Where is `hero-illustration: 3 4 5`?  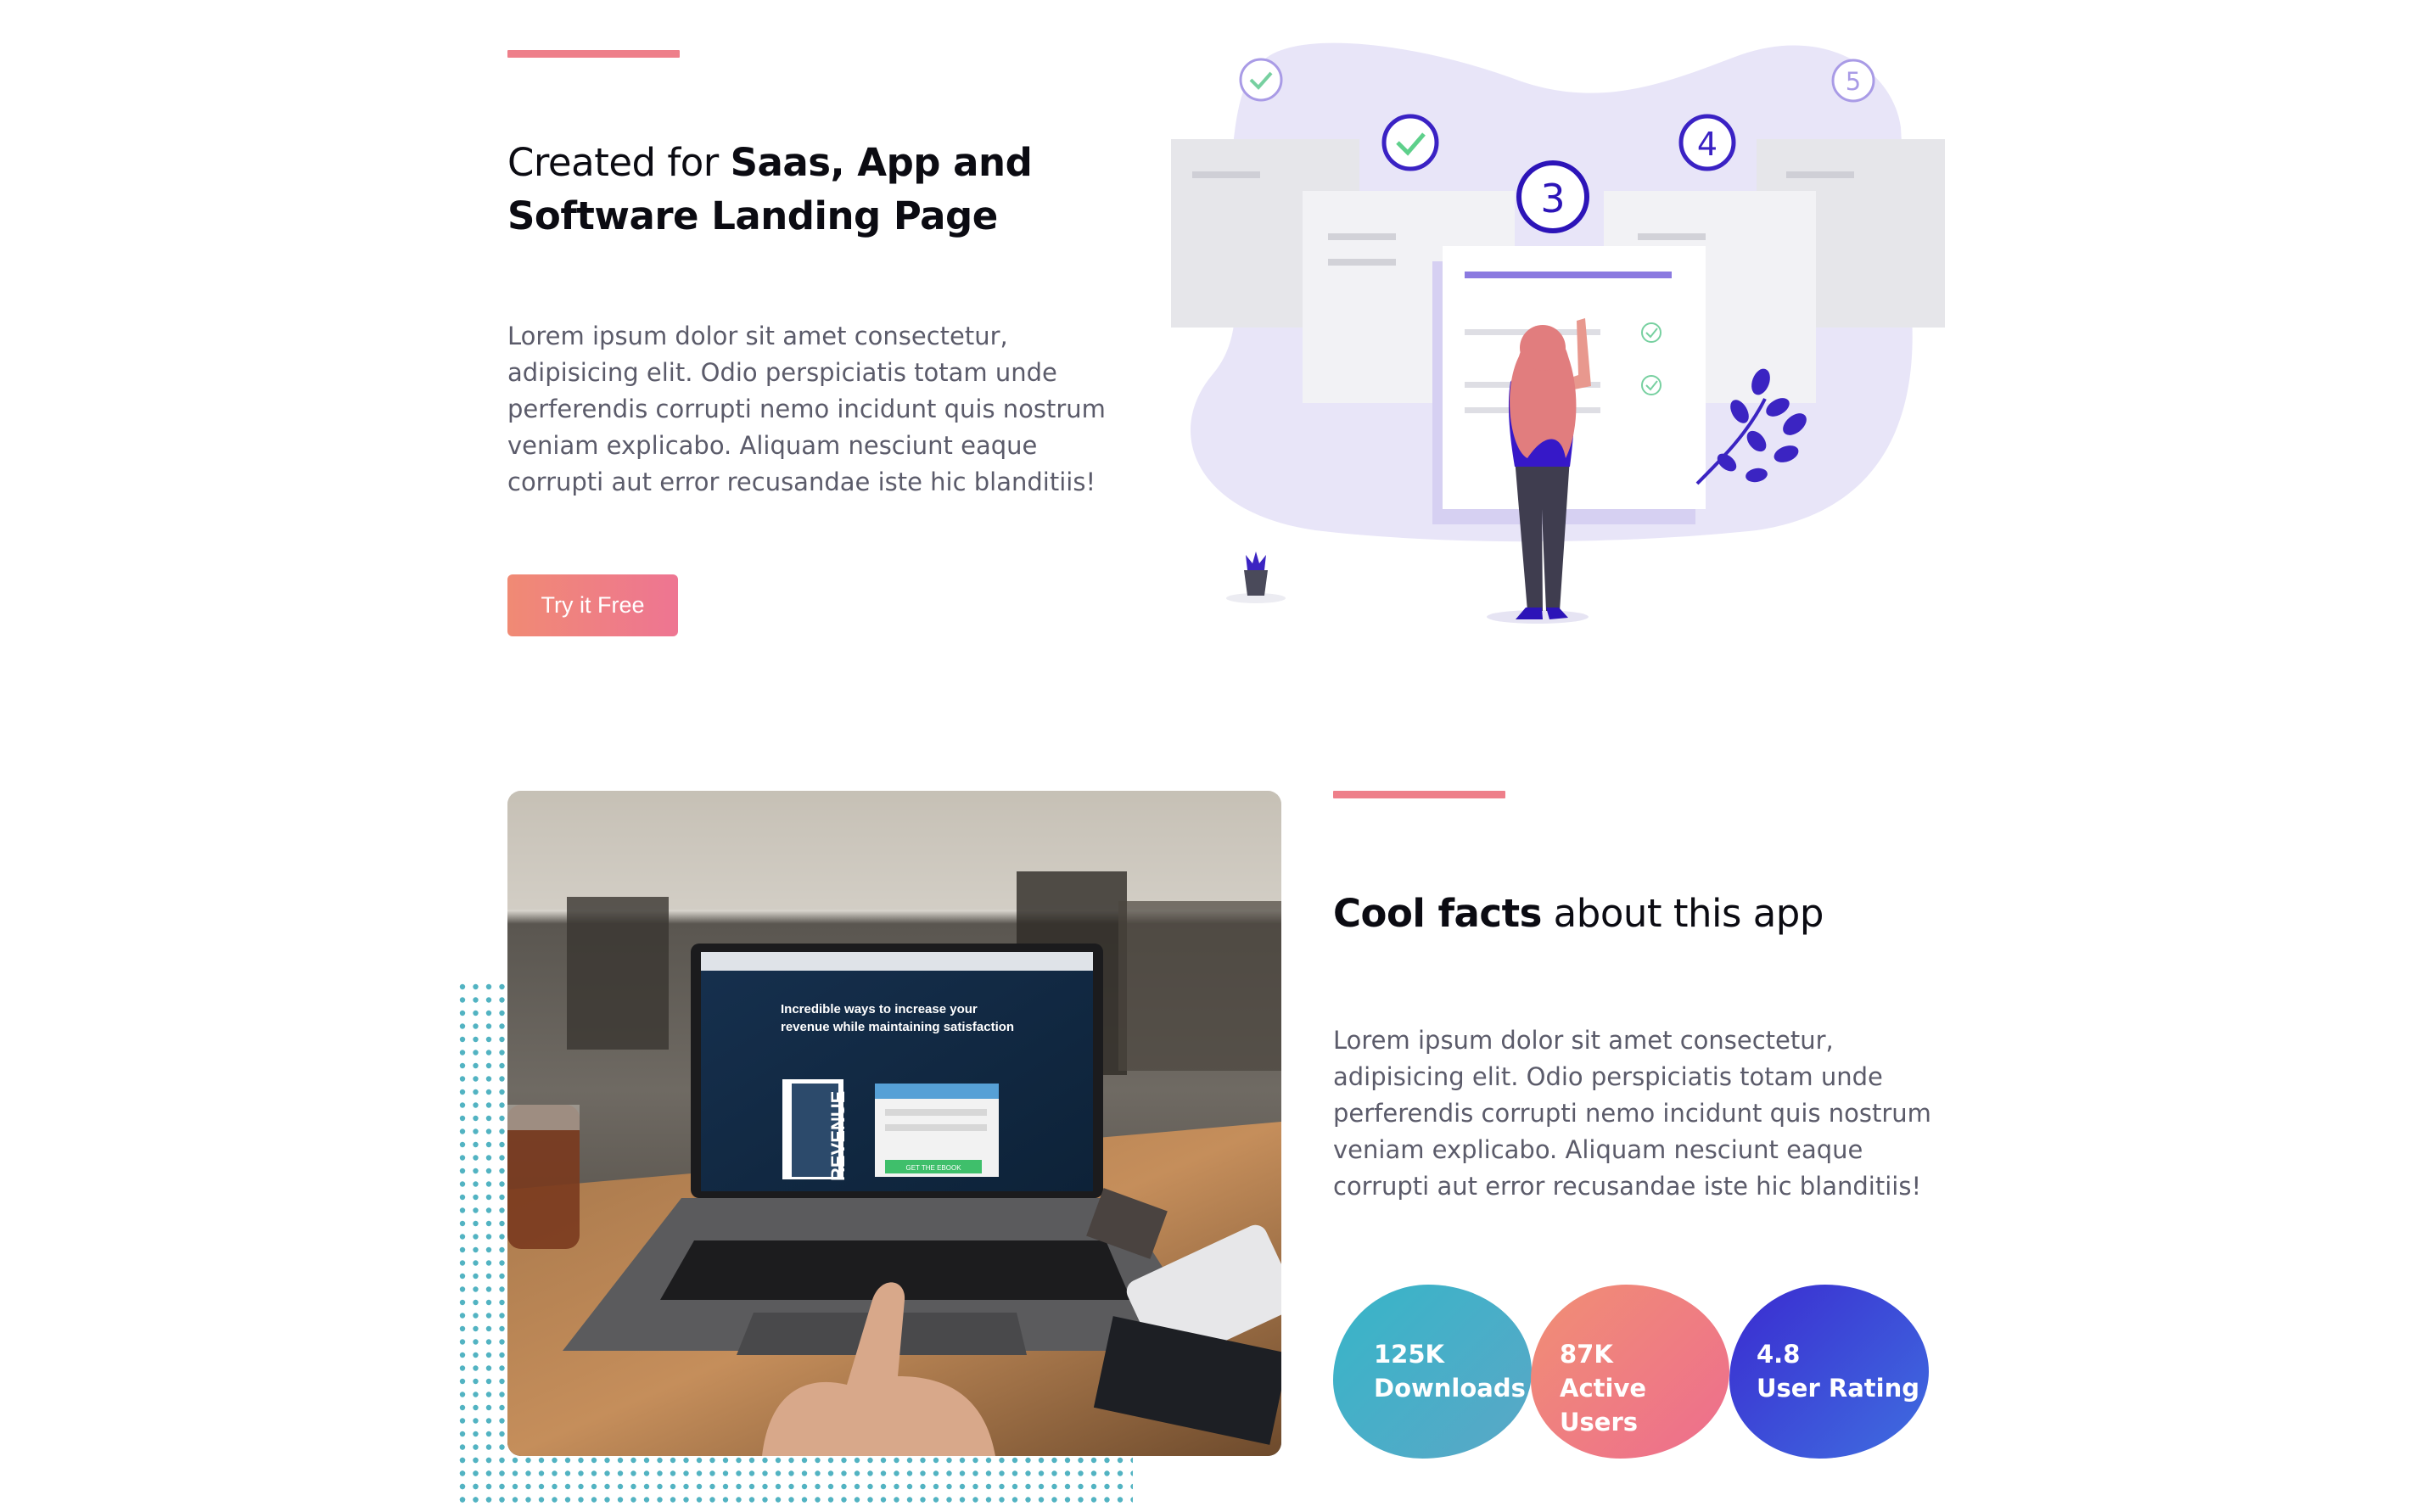
hero-illustration: 3 4 5 is located at coordinates (1558, 333).